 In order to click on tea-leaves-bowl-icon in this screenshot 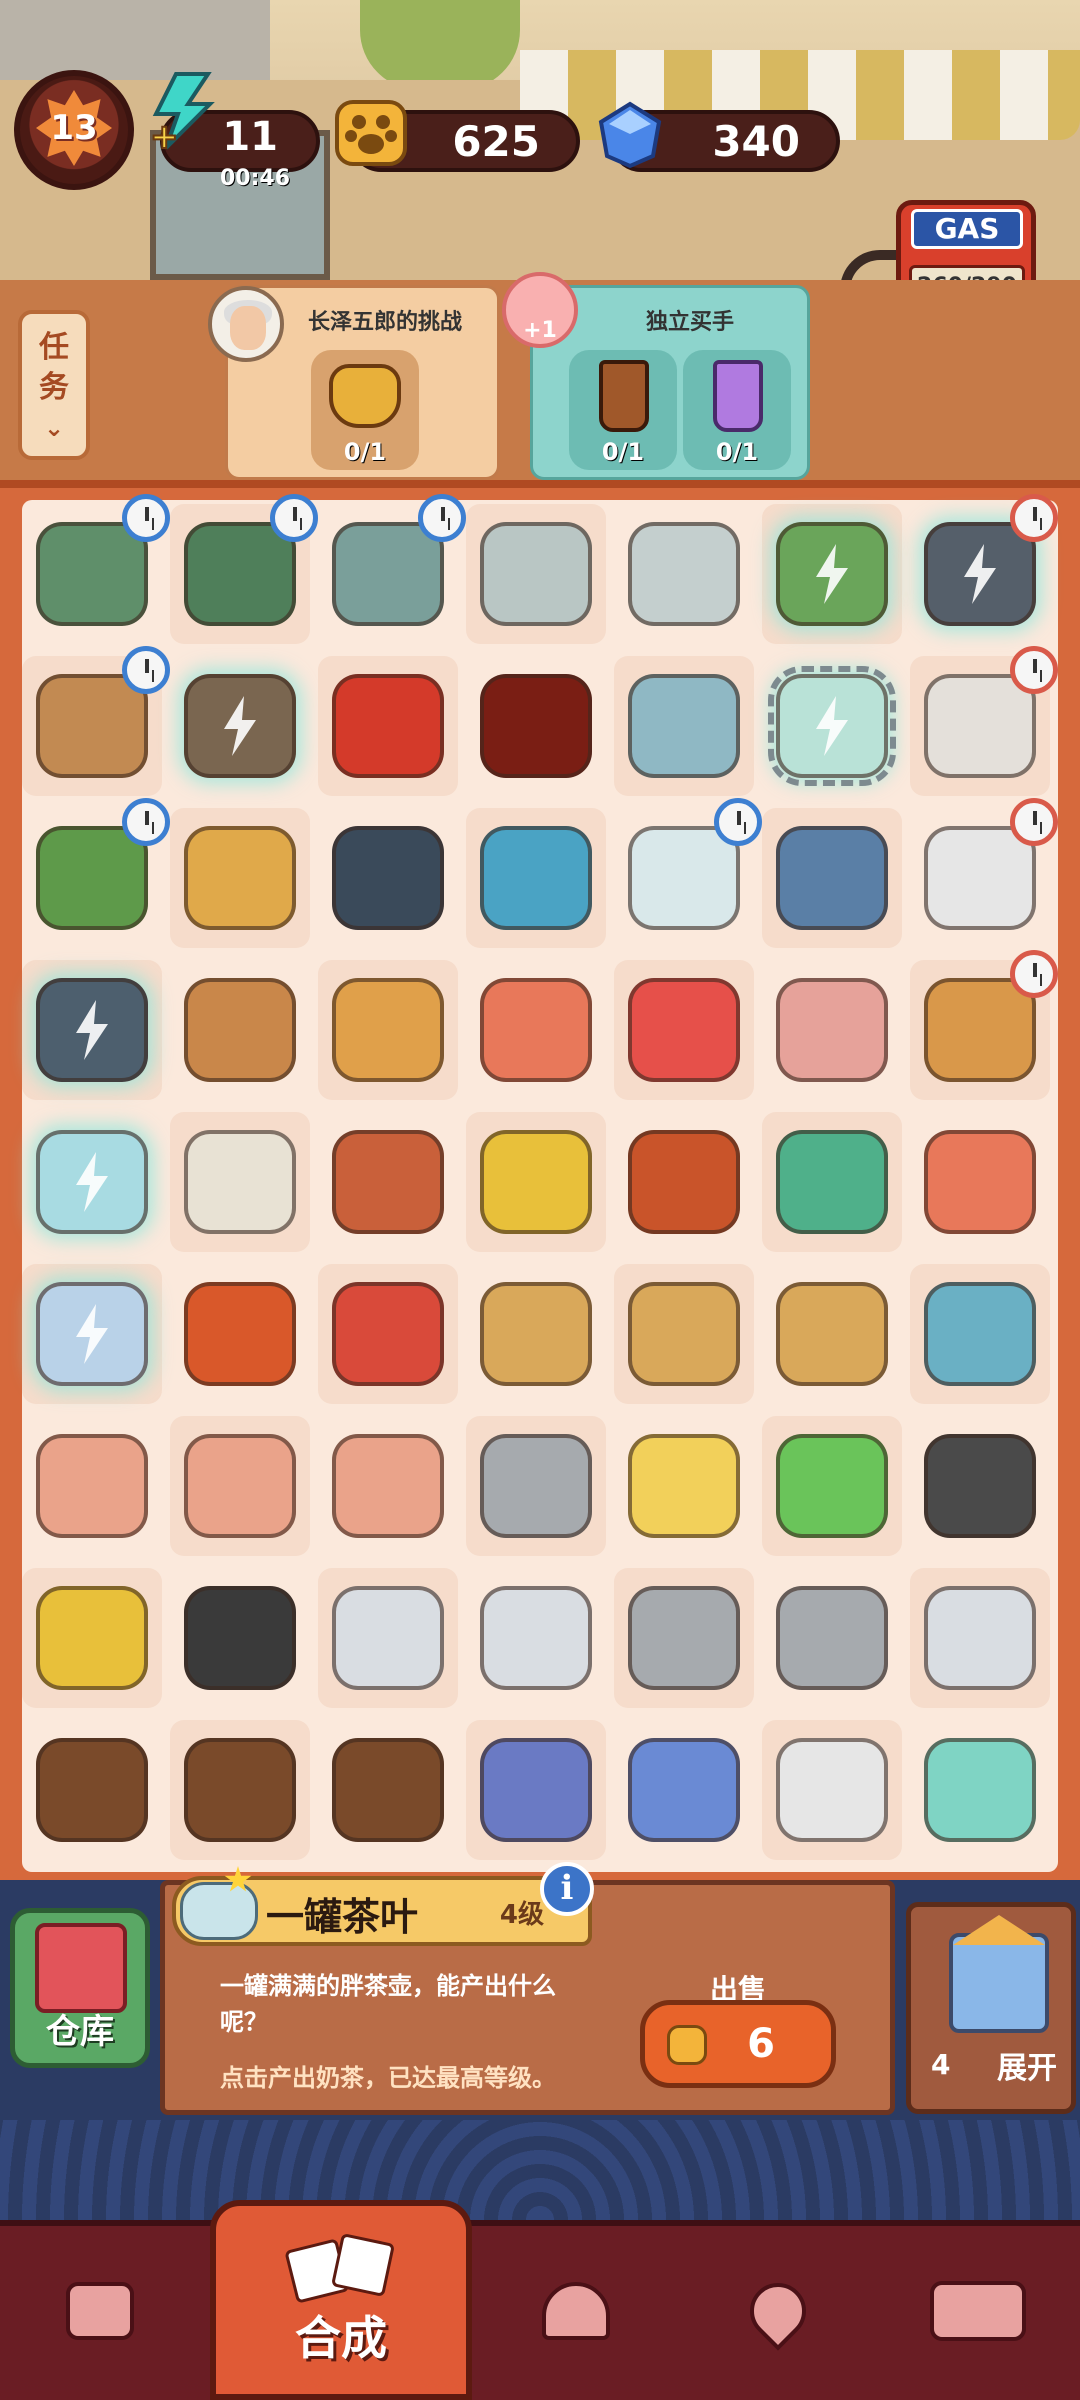, I will do `click(92, 1790)`.